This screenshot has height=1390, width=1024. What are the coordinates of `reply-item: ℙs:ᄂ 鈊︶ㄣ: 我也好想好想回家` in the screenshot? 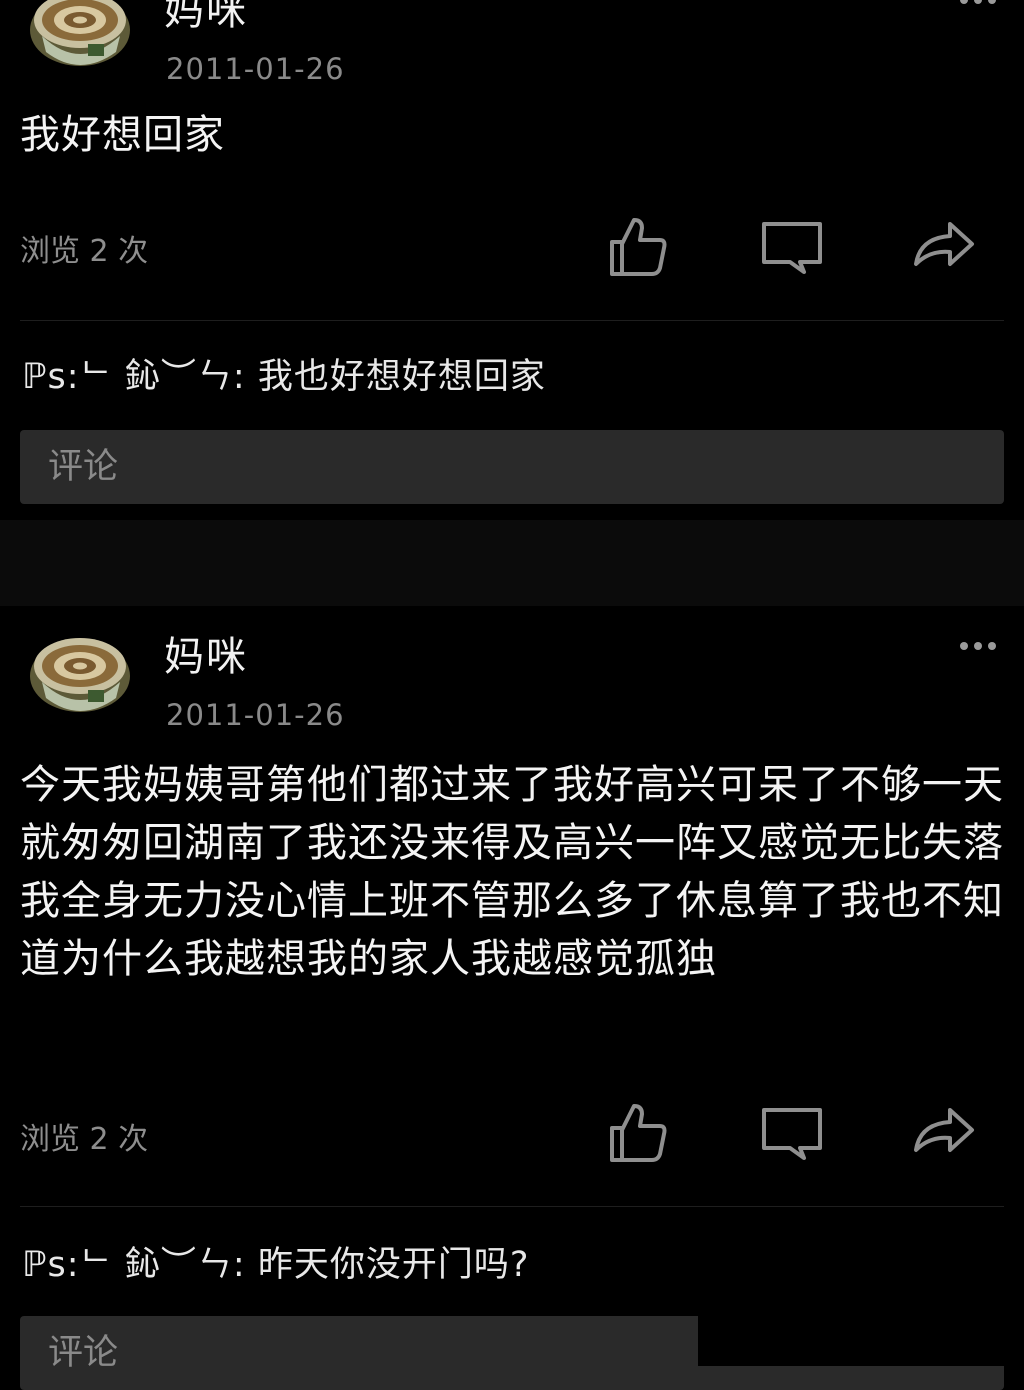 It's located at (284, 373).